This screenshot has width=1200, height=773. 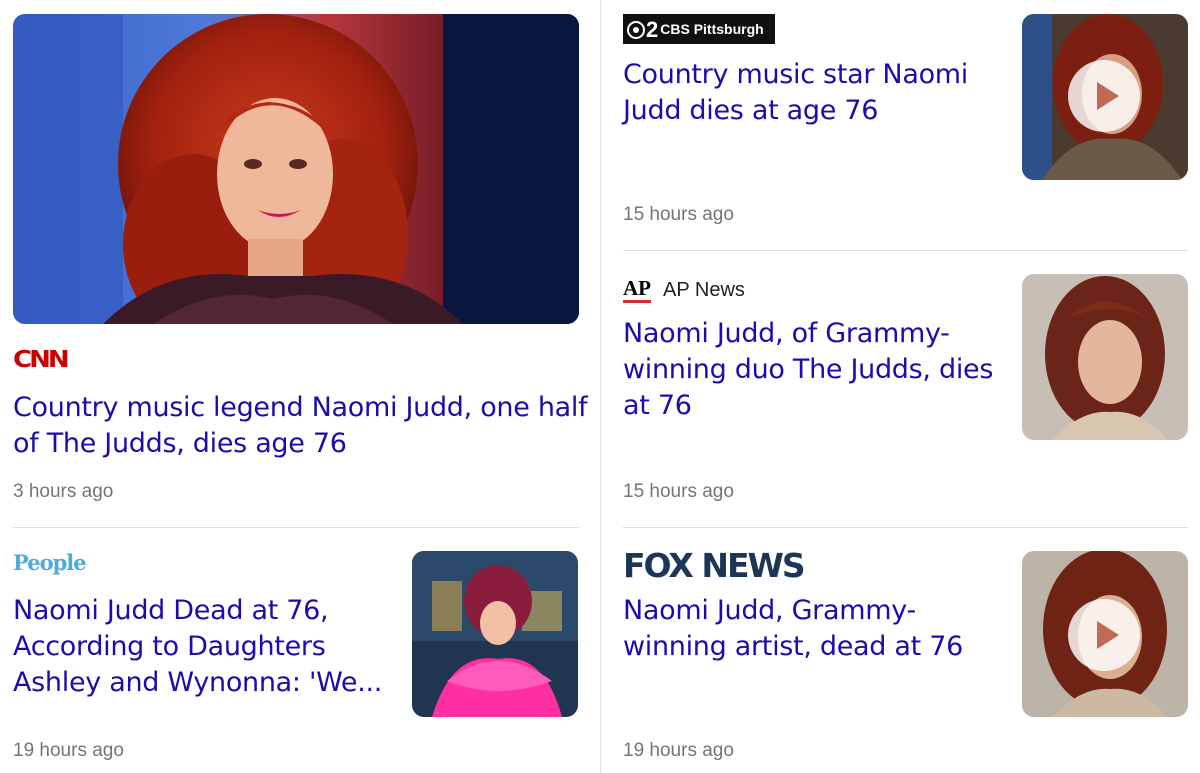 I want to click on headline-line: winning duo The Judds, dies, so click(x=808, y=369).